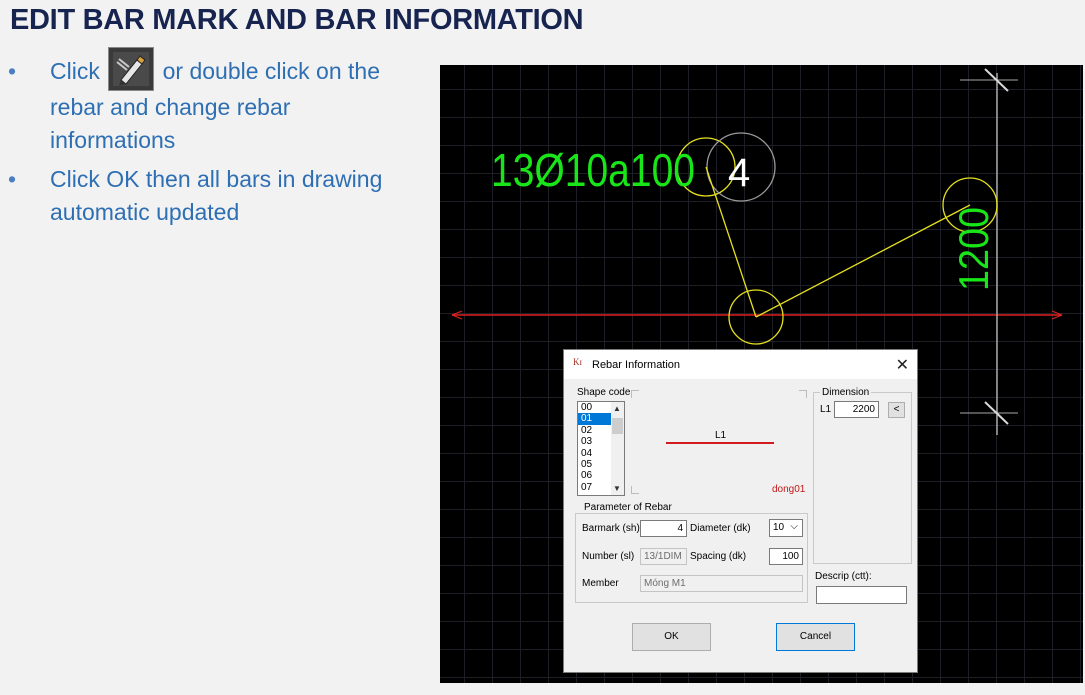 The width and height of the screenshot is (1085, 695). I want to click on dimension-group-label: Dimension, so click(846, 392).